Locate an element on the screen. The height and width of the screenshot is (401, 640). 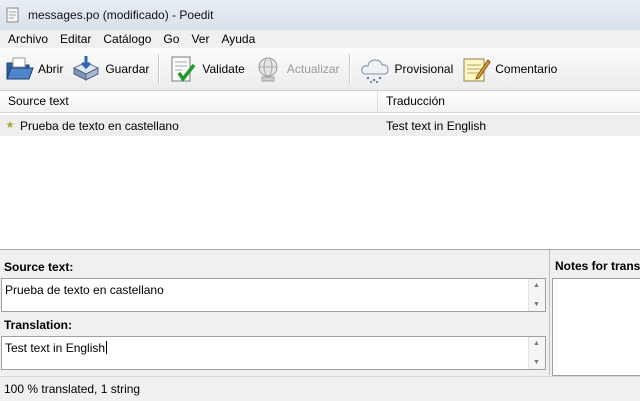
source-text-label: Source text: is located at coordinates (39, 267).